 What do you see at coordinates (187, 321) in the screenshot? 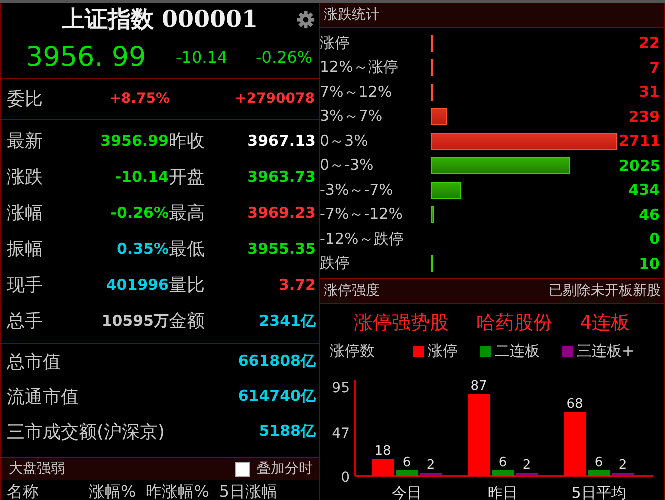
I see `stat-label: 金额` at bounding box center [187, 321].